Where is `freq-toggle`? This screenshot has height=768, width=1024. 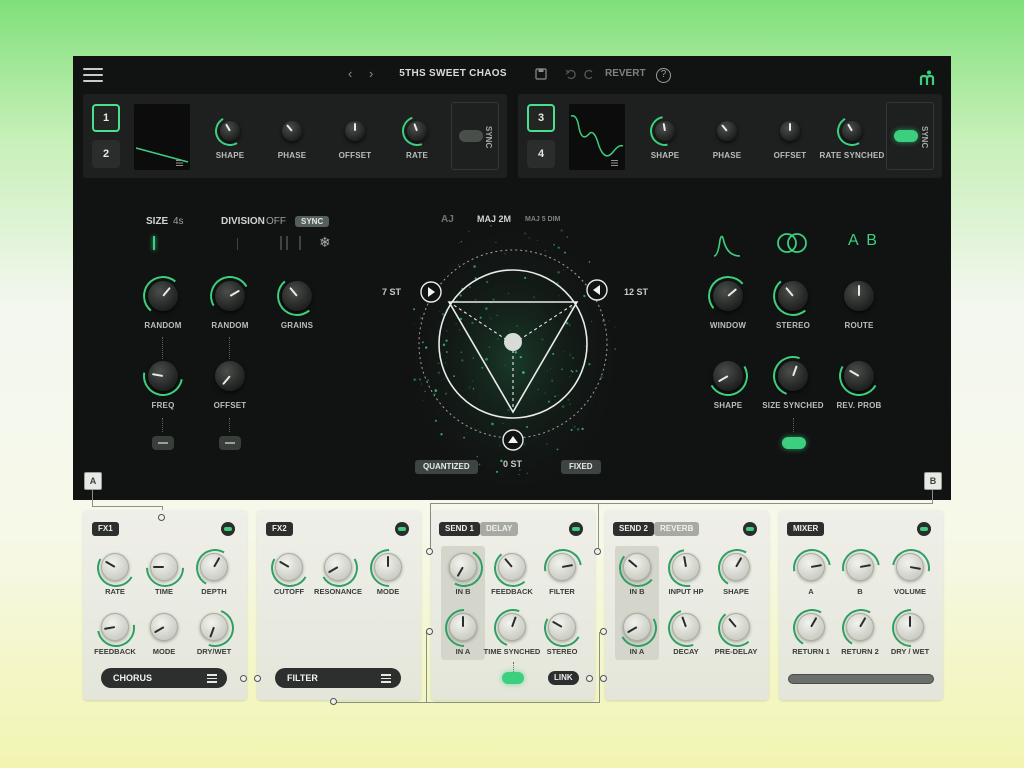
freq-toggle is located at coordinates (163, 443).